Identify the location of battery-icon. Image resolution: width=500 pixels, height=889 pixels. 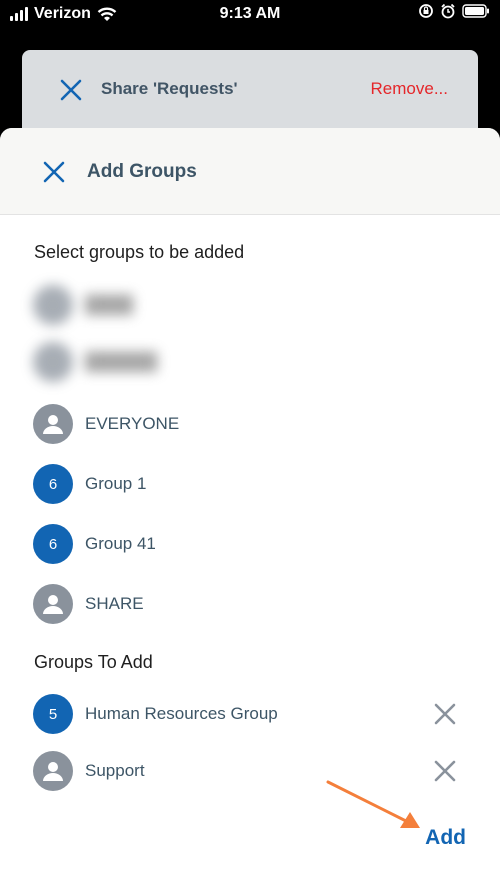
(475, 11).